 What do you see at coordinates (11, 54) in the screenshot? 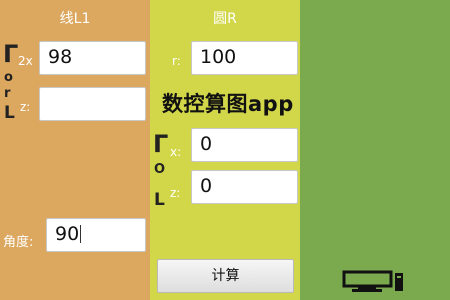
I see `start-bracket-symbol: Γ` at bounding box center [11, 54].